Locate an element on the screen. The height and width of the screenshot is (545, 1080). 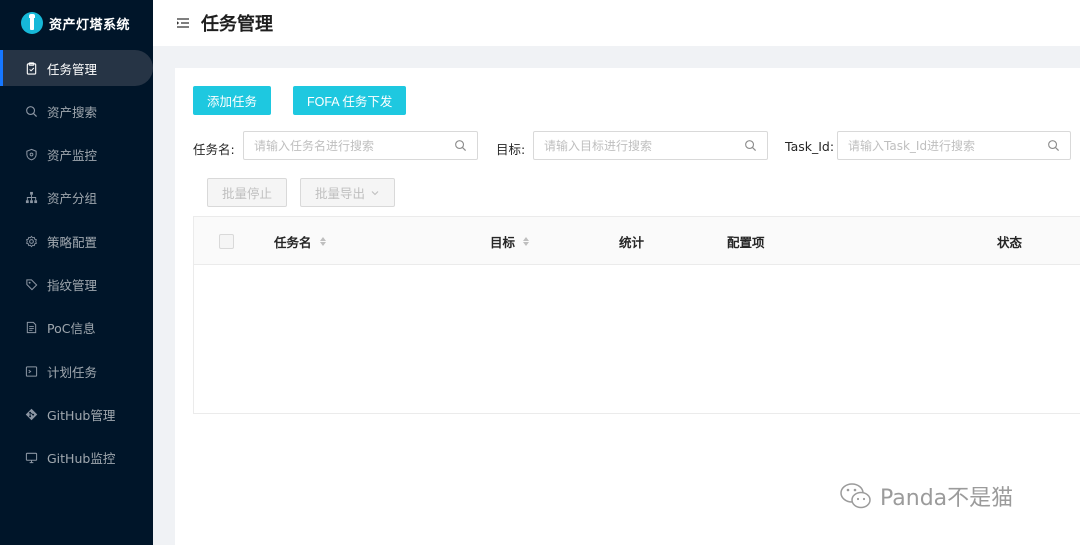
column-header-statistics: 统计 is located at coordinates (631, 241).